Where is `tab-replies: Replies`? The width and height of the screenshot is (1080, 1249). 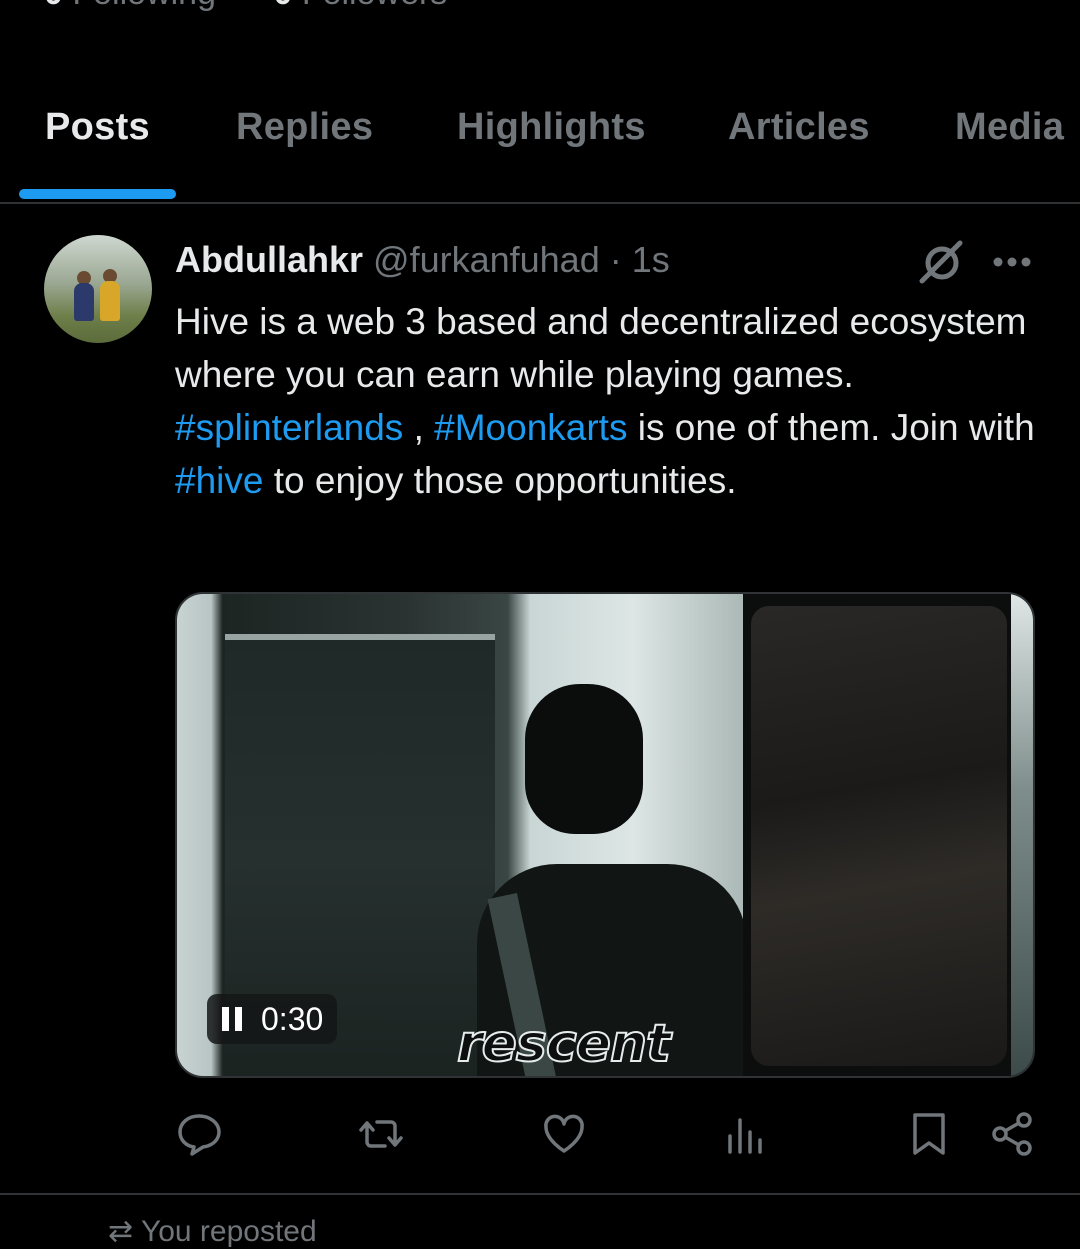 tab-replies: Replies is located at coordinates (304, 127).